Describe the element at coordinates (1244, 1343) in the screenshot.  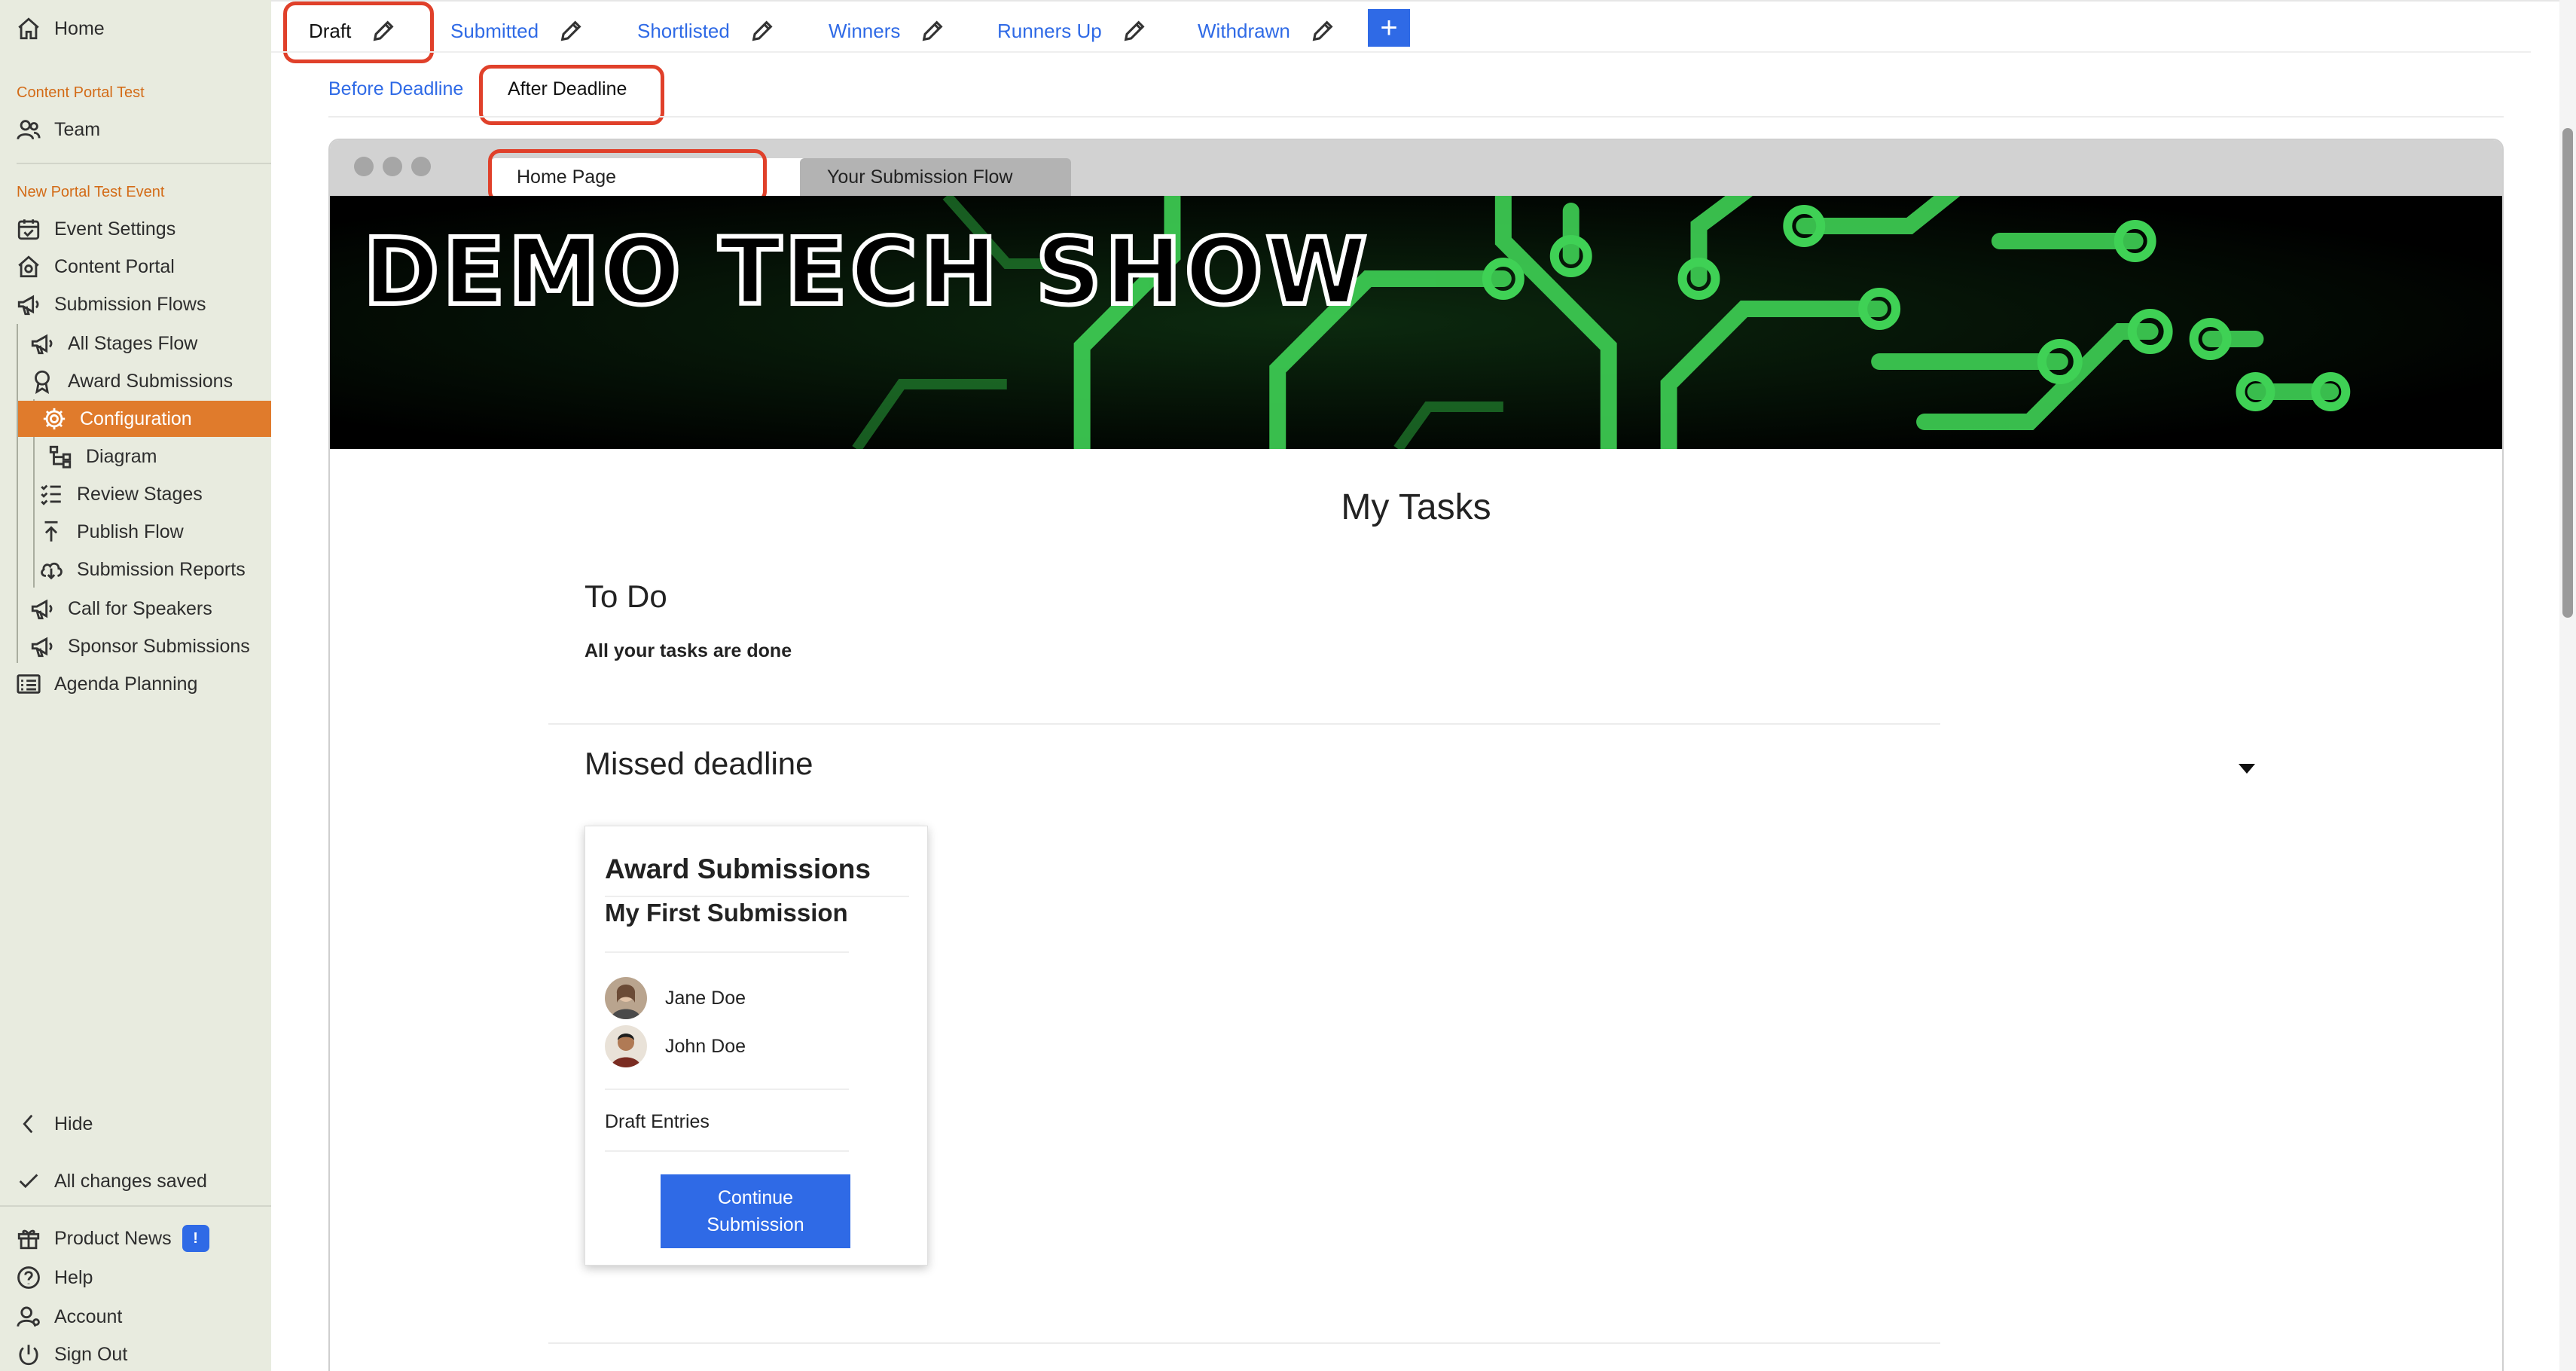
I see `section-divider` at that location.